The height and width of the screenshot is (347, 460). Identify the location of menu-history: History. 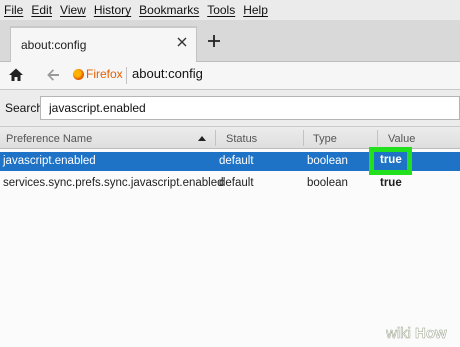
(112, 10).